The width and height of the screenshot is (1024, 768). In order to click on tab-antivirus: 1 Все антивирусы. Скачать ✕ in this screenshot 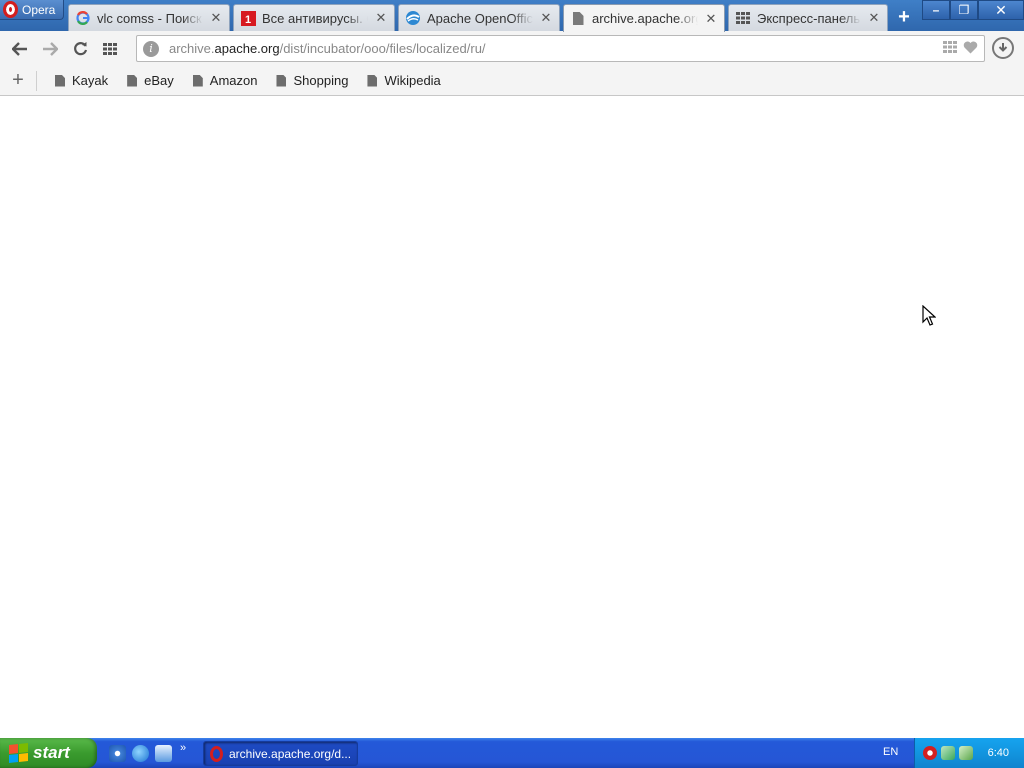, I will do `click(314, 17)`.